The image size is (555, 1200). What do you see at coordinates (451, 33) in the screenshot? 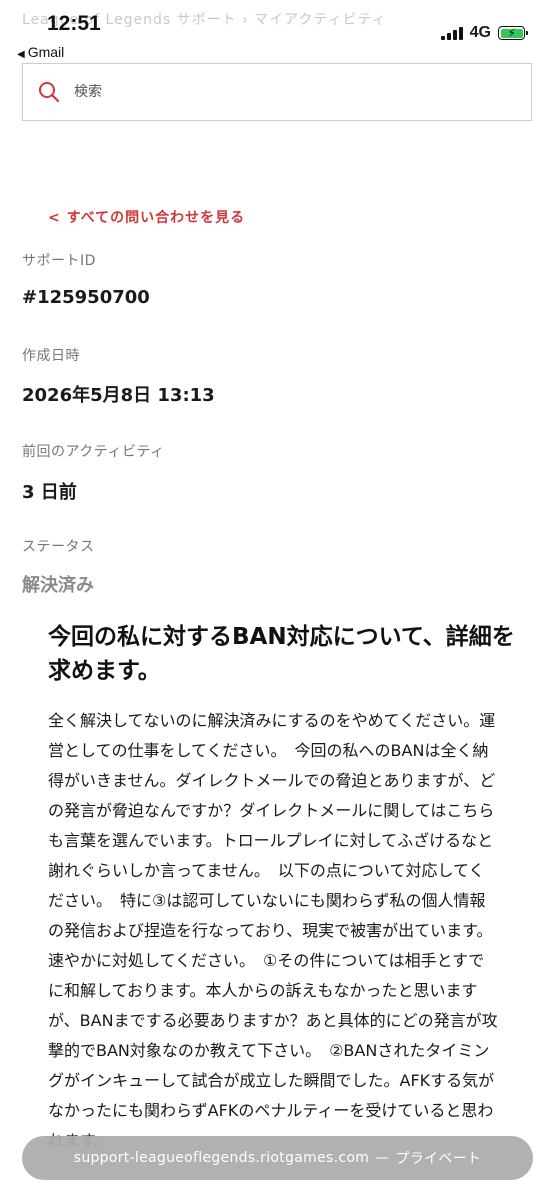
I see `cellular-signal-icon` at bounding box center [451, 33].